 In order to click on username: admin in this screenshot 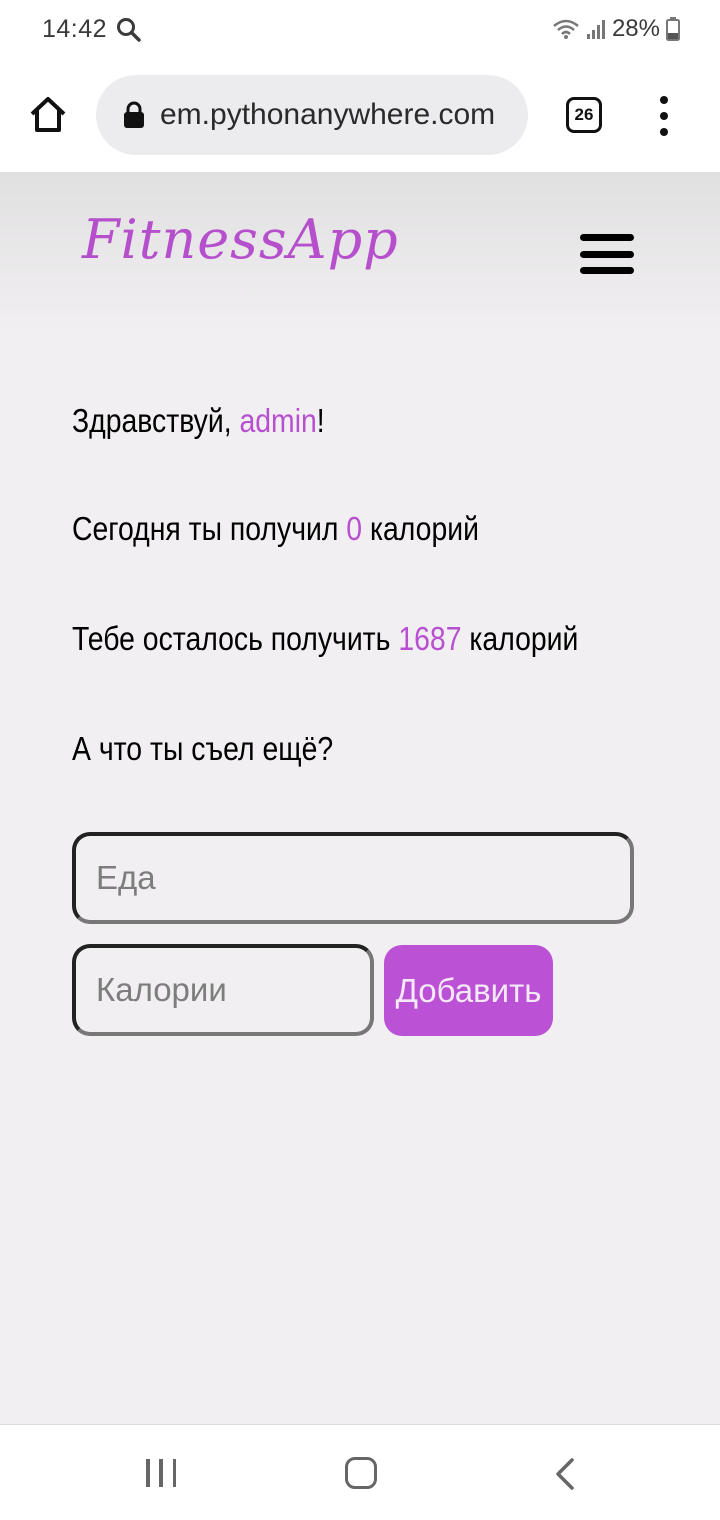, I will do `click(278, 420)`.